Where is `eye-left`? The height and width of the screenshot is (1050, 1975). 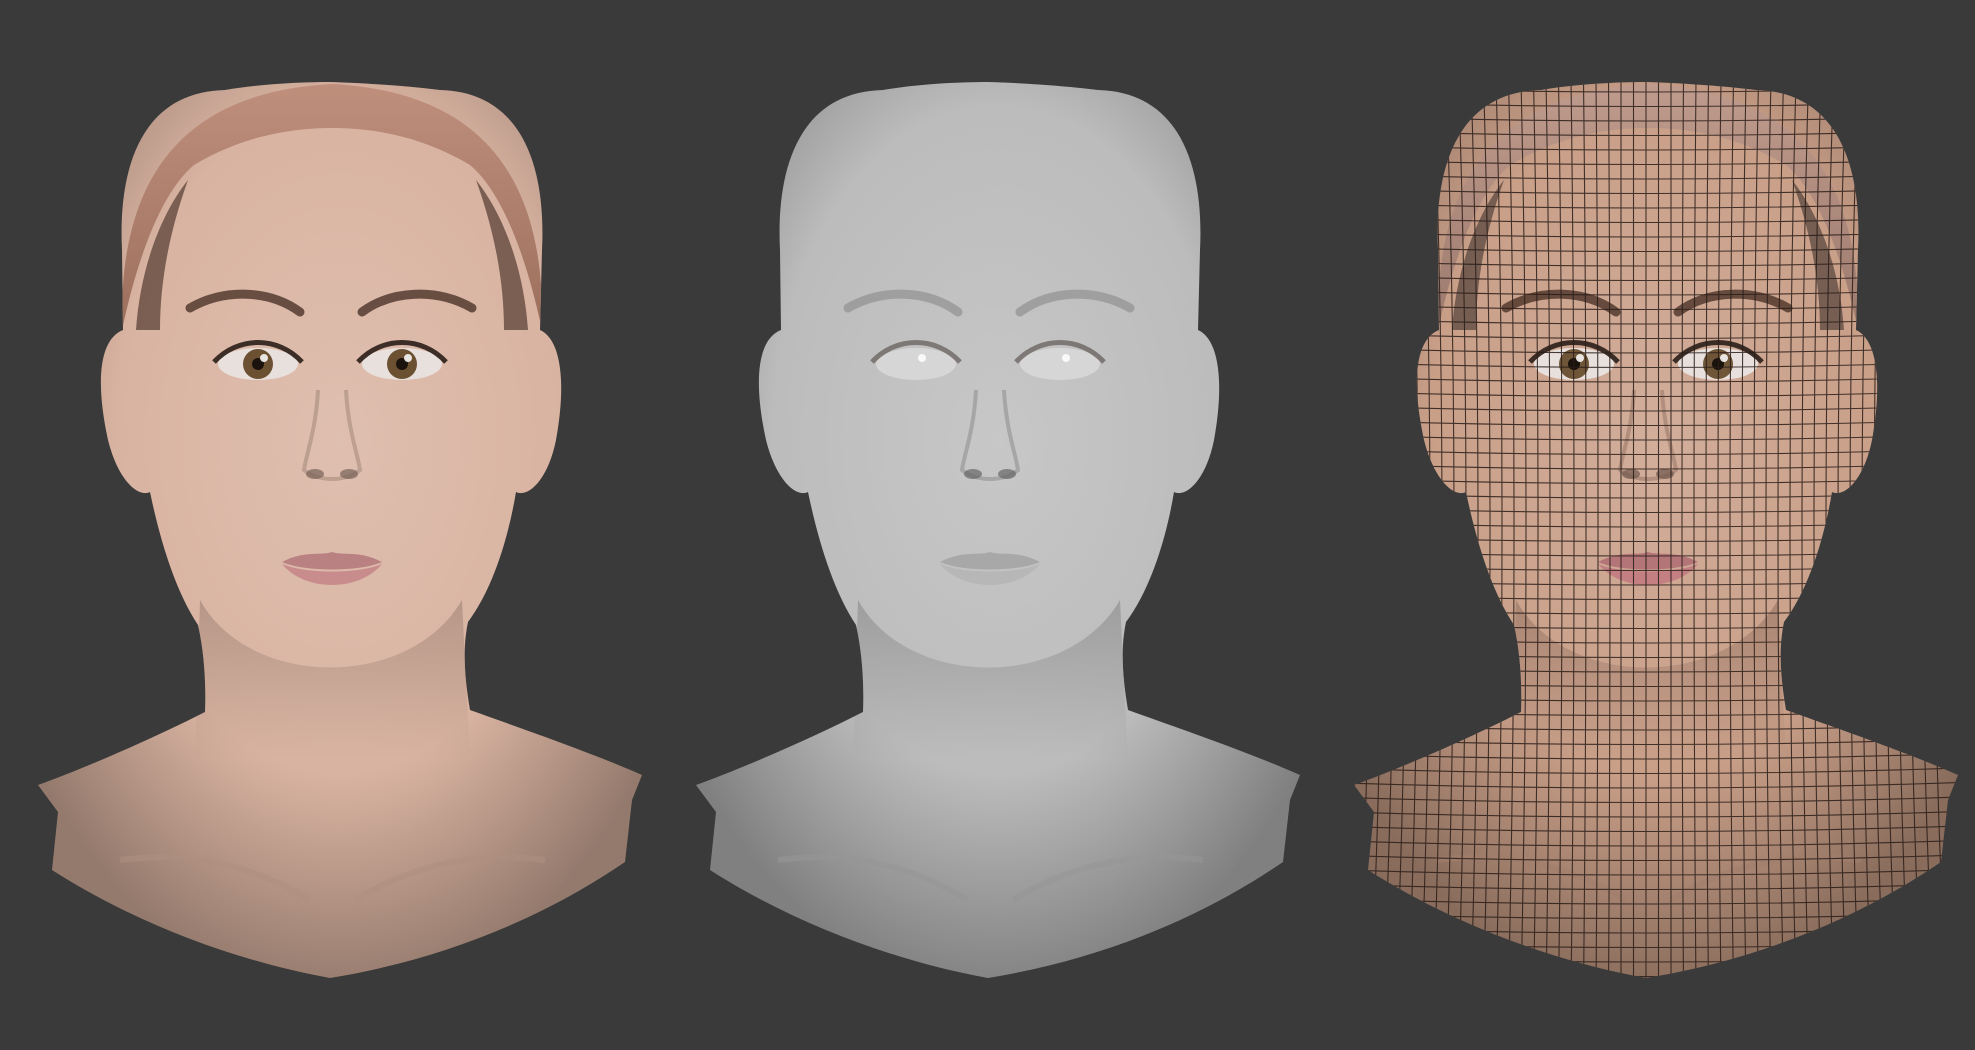
eye-left is located at coordinates (916, 364).